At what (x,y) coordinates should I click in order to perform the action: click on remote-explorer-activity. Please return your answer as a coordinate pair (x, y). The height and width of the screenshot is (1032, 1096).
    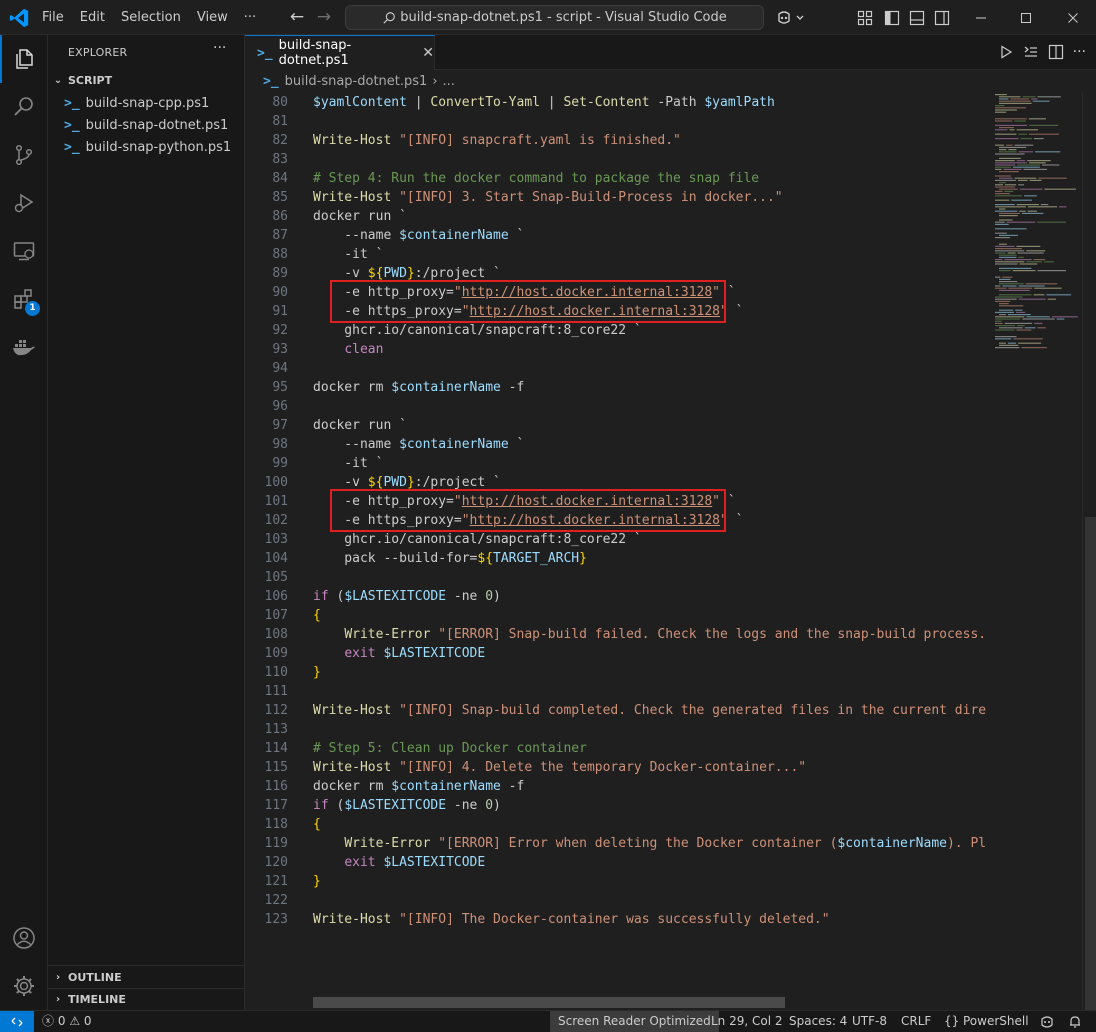
    Looking at the image, I should click on (24, 251).